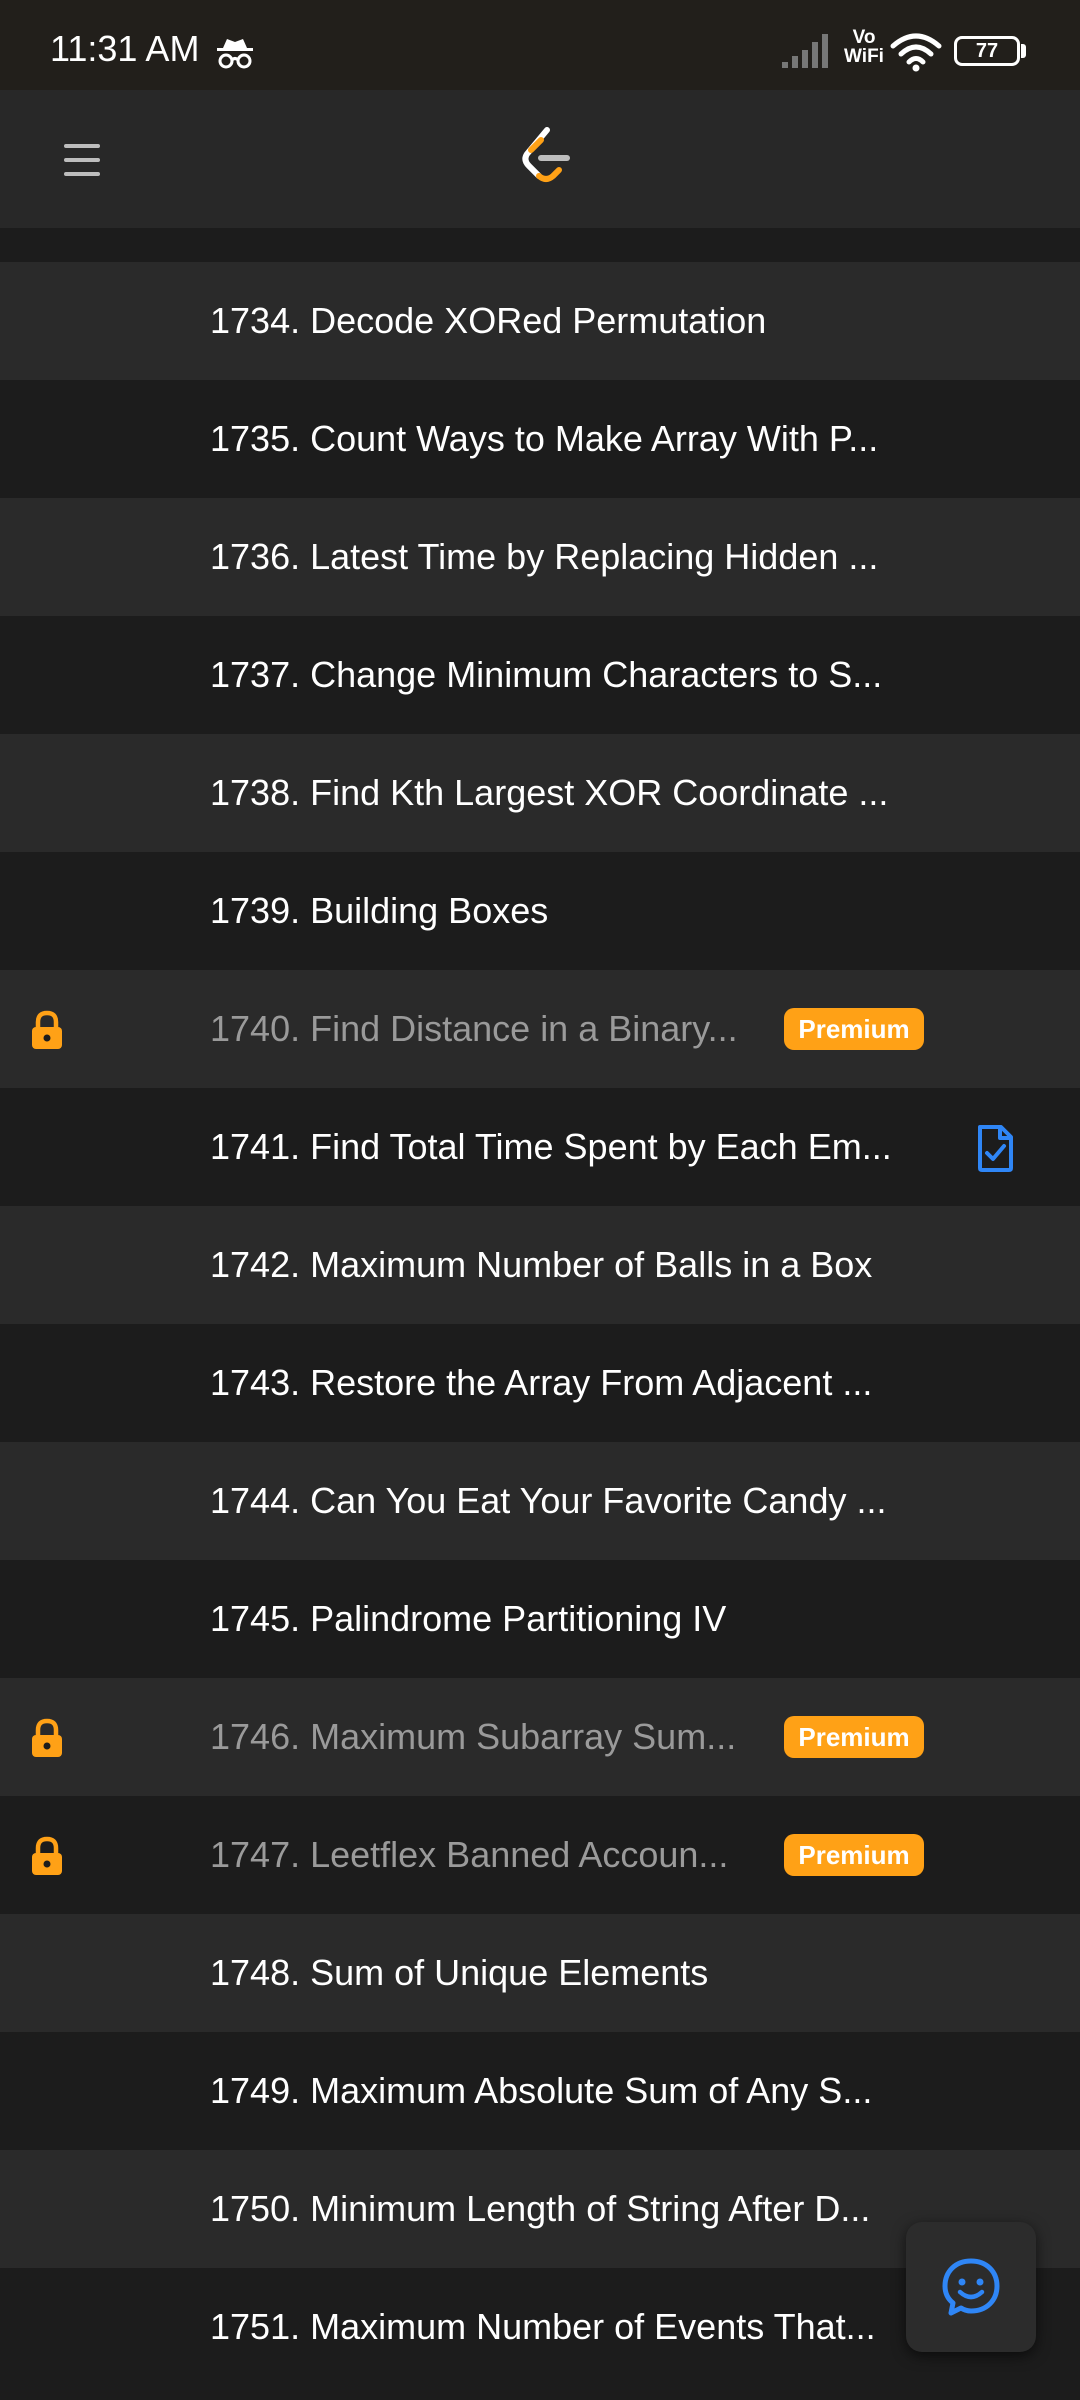 This screenshot has height=2400, width=1080. Describe the element at coordinates (995, 1148) in the screenshot. I see `solution-document-icon` at that location.